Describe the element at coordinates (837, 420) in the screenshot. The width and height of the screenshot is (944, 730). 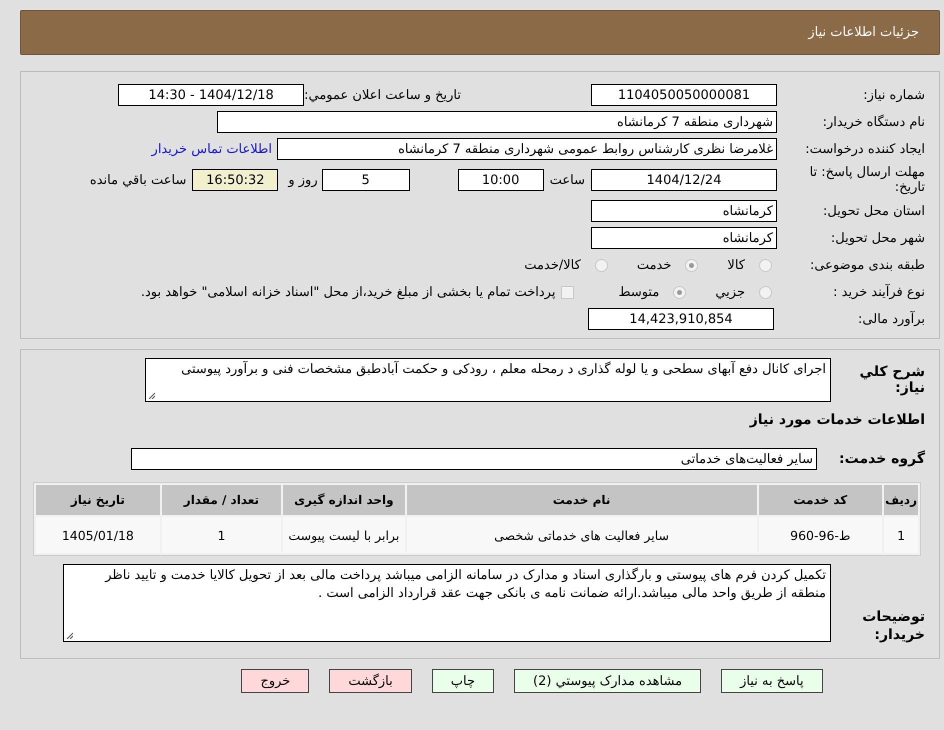
I see `section-heading: اطلاعات خدمات مورد نیاز` at that location.